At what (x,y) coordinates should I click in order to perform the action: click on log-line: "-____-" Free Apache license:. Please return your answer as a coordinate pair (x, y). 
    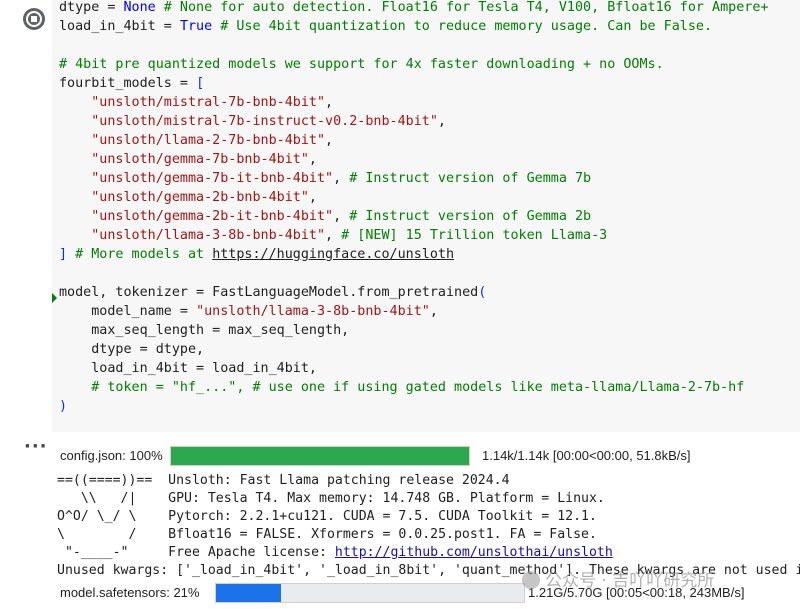
    Looking at the image, I should click on (196, 552).